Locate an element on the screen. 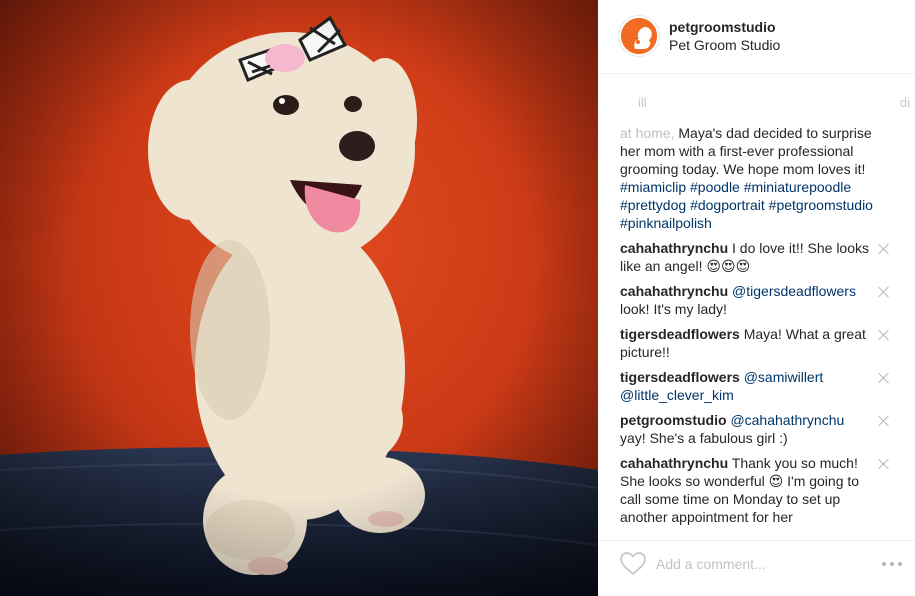 Image resolution: width=915 pixels, height=596 pixels. hashtag-link: #poodle is located at coordinates (715, 187).